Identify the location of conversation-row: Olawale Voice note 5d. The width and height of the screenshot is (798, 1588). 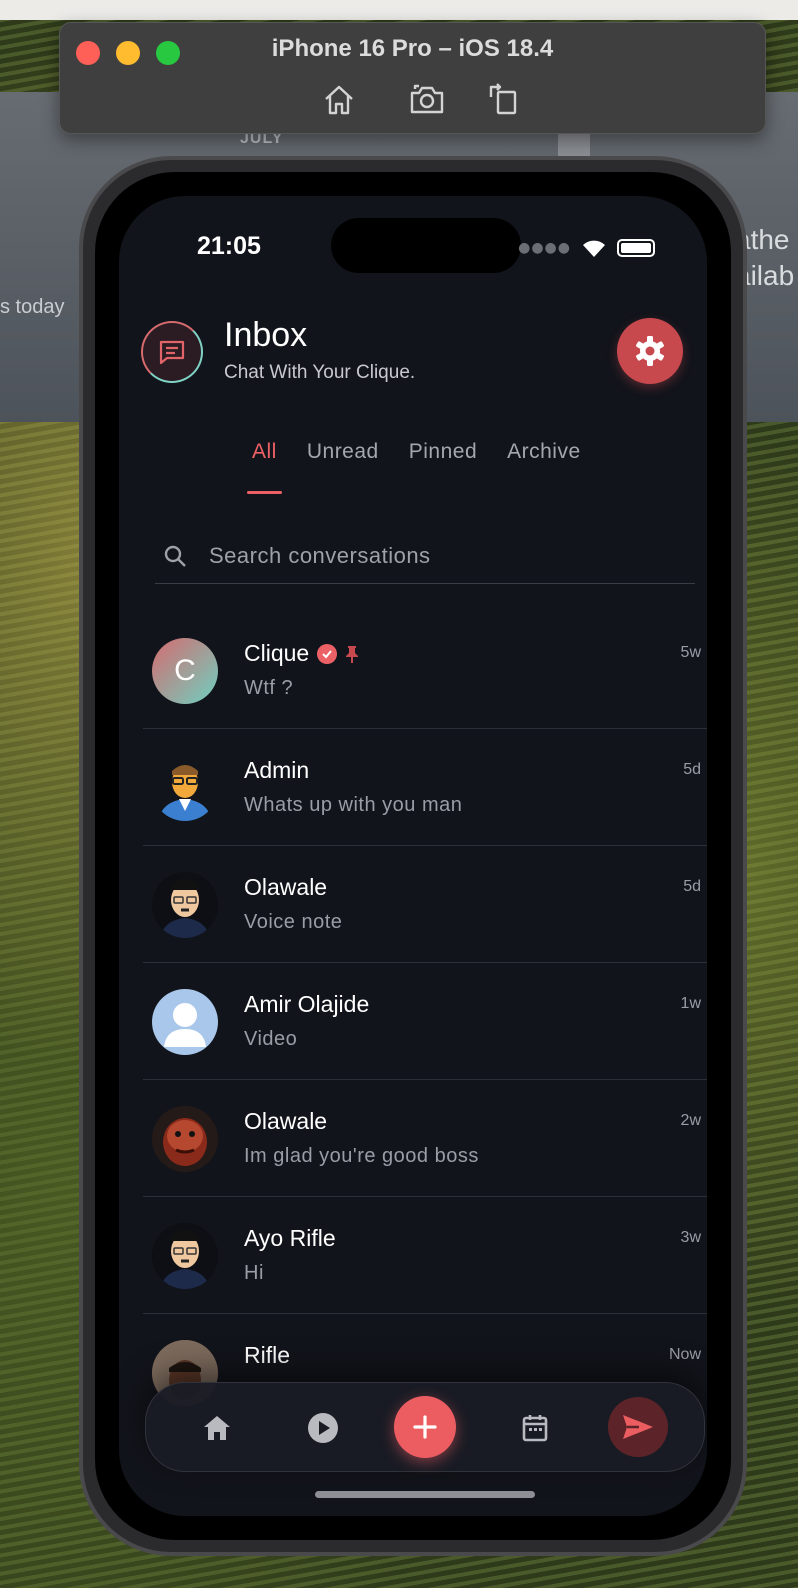
(425, 904).